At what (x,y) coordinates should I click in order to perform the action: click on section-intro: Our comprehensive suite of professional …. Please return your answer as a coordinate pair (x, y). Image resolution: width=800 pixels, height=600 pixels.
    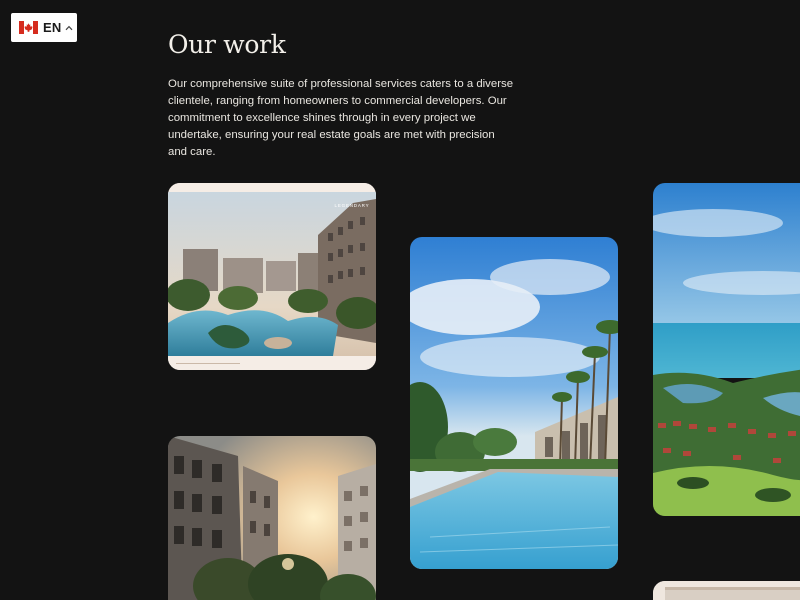
    Looking at the image, I should click on (341, 118).